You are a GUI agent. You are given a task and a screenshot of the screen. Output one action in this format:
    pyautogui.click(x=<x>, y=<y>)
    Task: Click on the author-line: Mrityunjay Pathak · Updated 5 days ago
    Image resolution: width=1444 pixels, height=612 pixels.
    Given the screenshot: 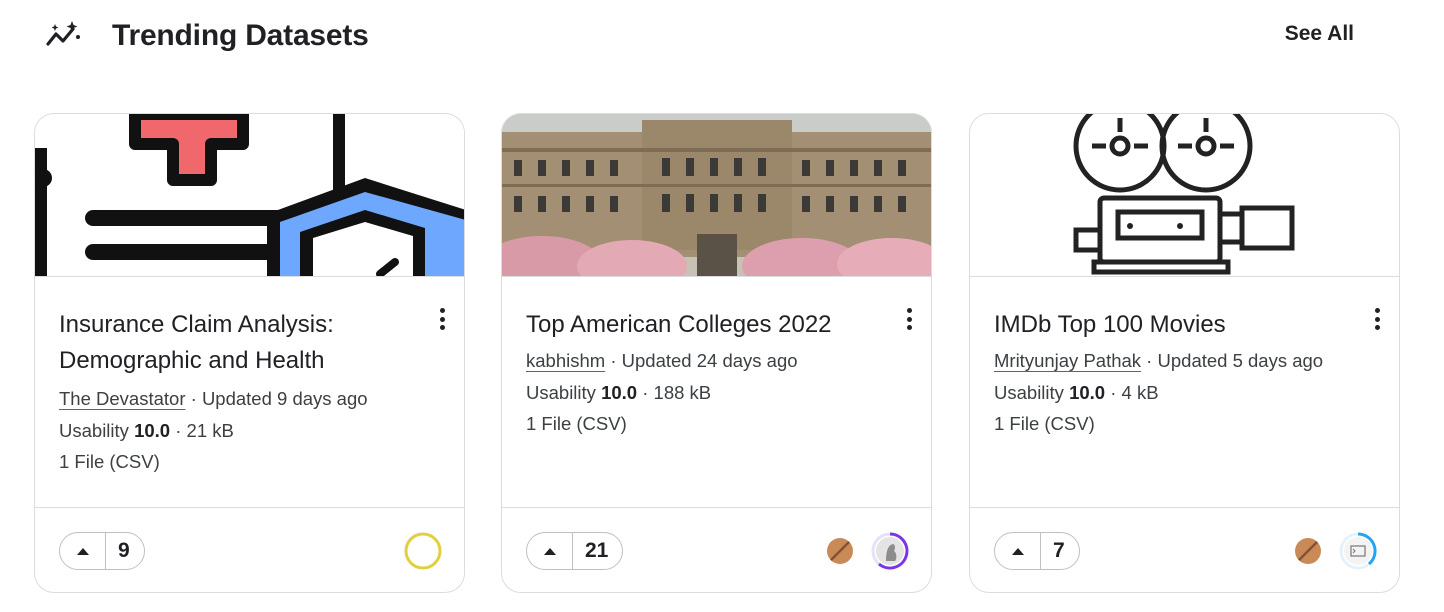 What is the action you would take?
    pyautogui.click(x=1159, y=360)
    